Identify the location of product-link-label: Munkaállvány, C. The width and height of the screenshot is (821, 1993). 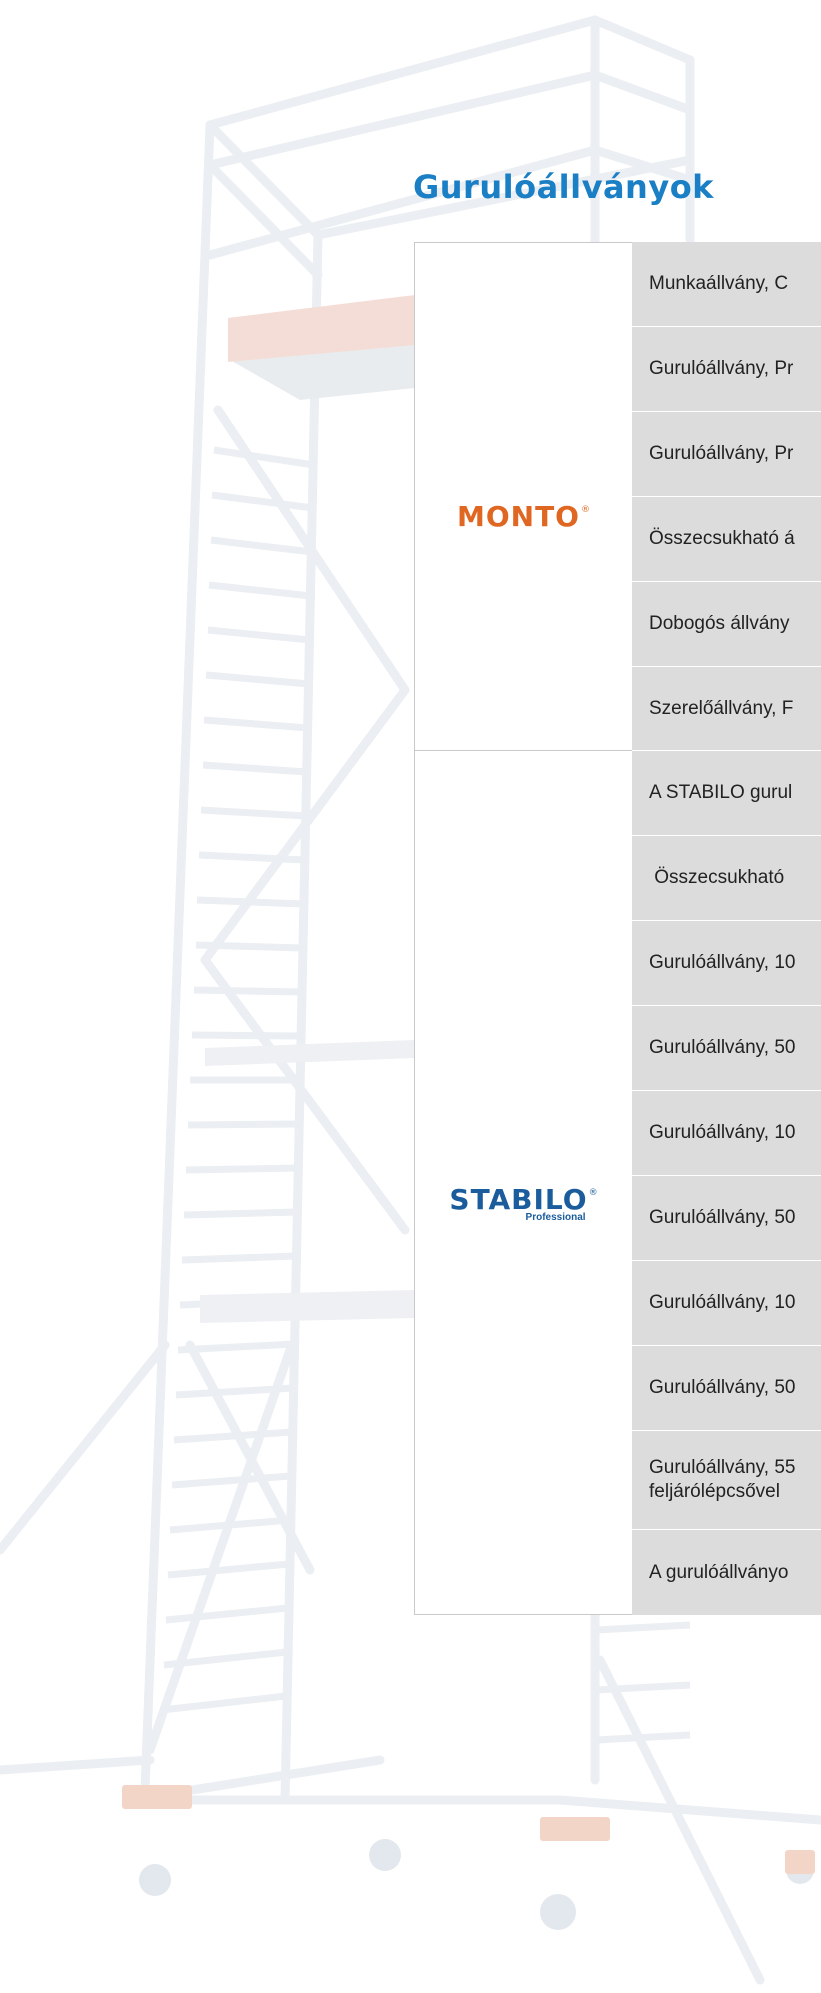
(719, 283).